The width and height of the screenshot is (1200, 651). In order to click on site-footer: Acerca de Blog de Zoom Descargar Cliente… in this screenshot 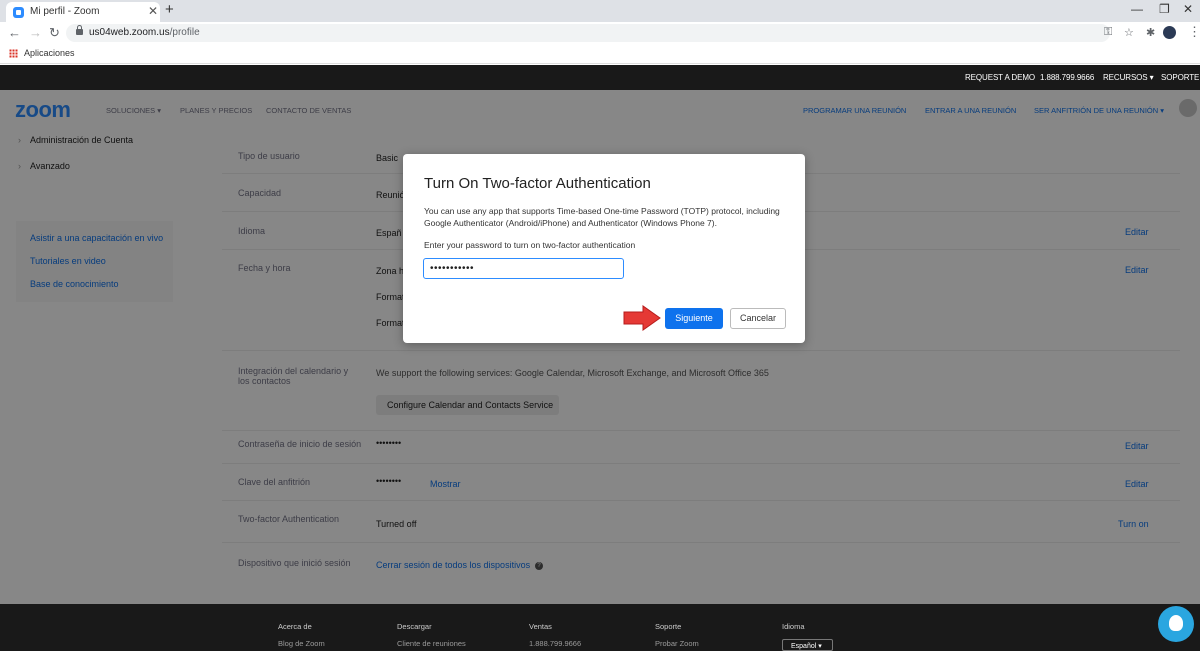, I will do `click(600, 627)`.